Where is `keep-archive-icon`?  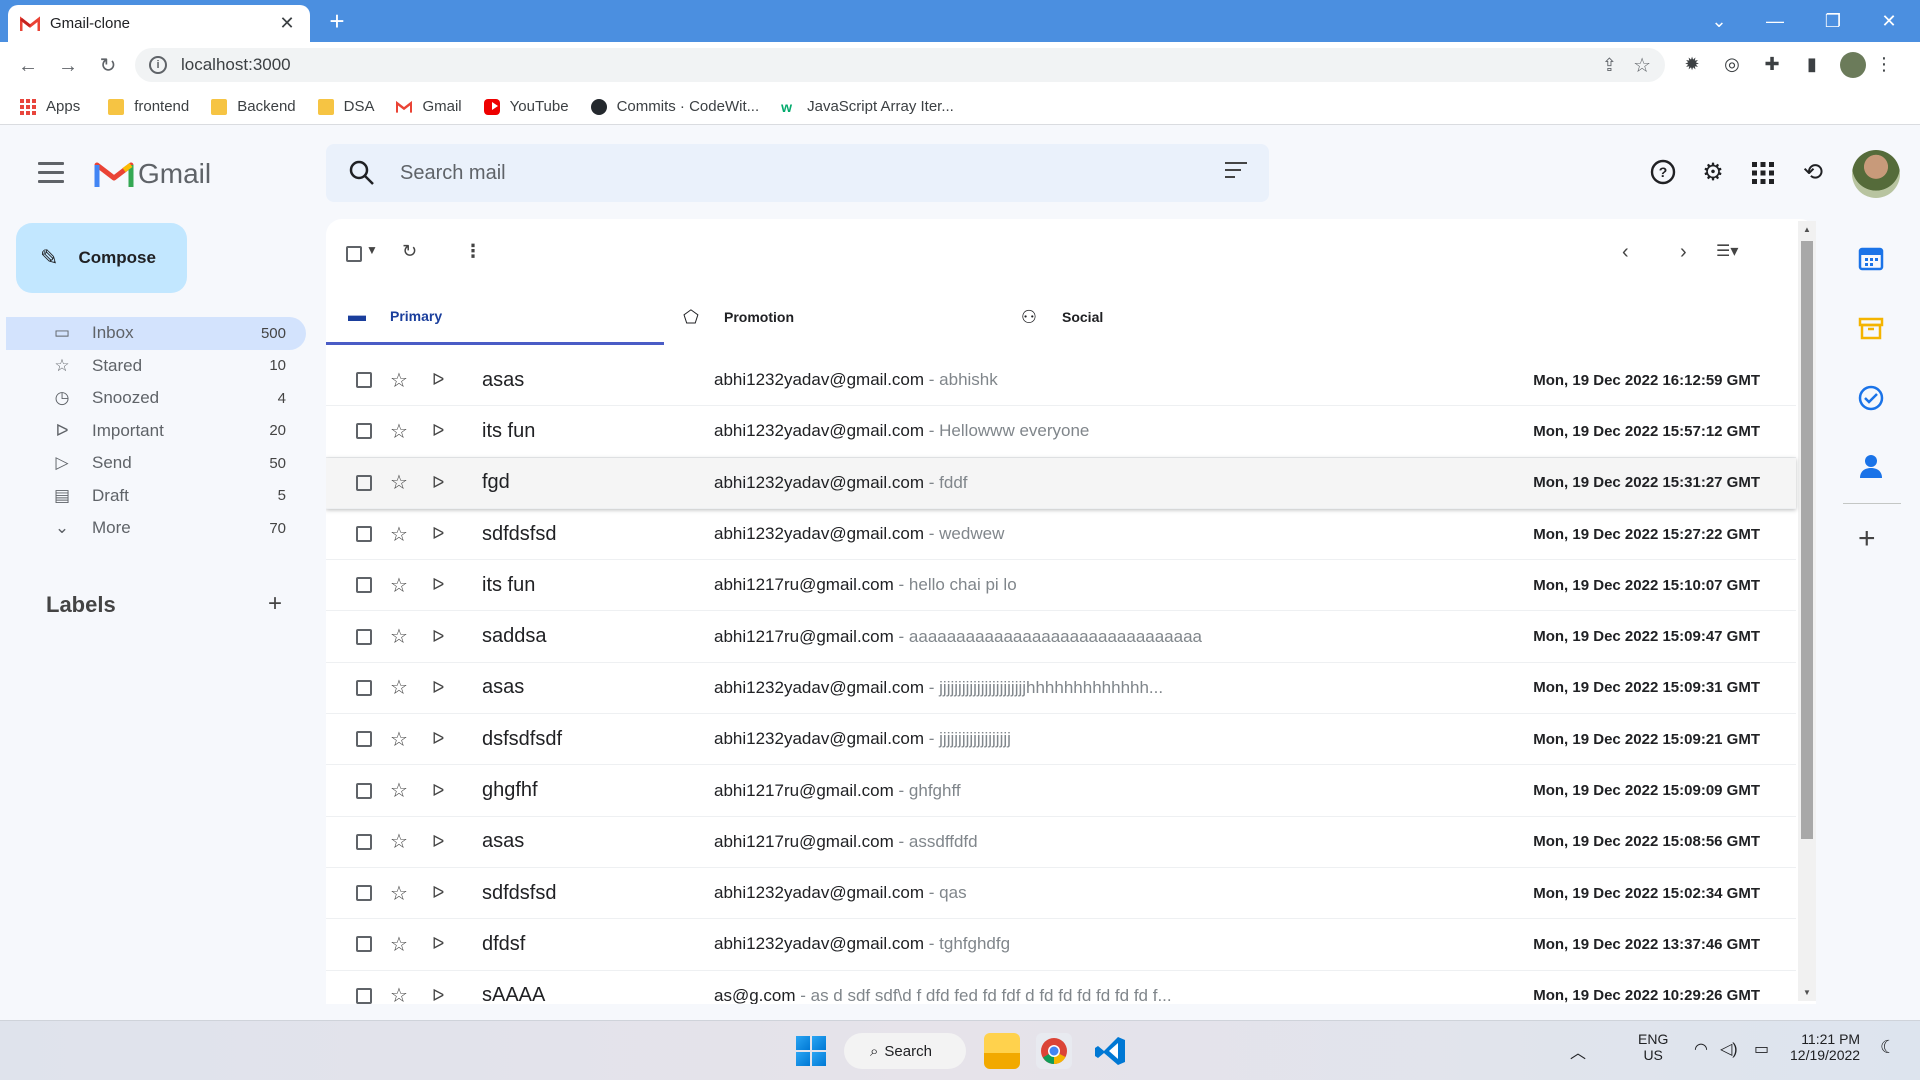 keep-archive-icon is located at coordinates (1871, 328).